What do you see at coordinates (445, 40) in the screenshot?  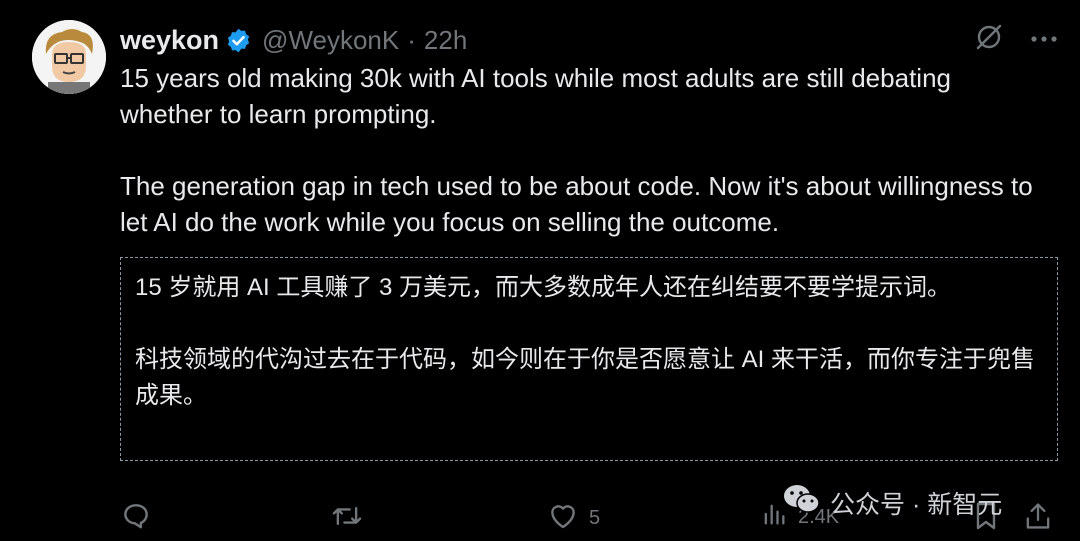 I see `timestamp: 22h` at bounding box center [445, 40].